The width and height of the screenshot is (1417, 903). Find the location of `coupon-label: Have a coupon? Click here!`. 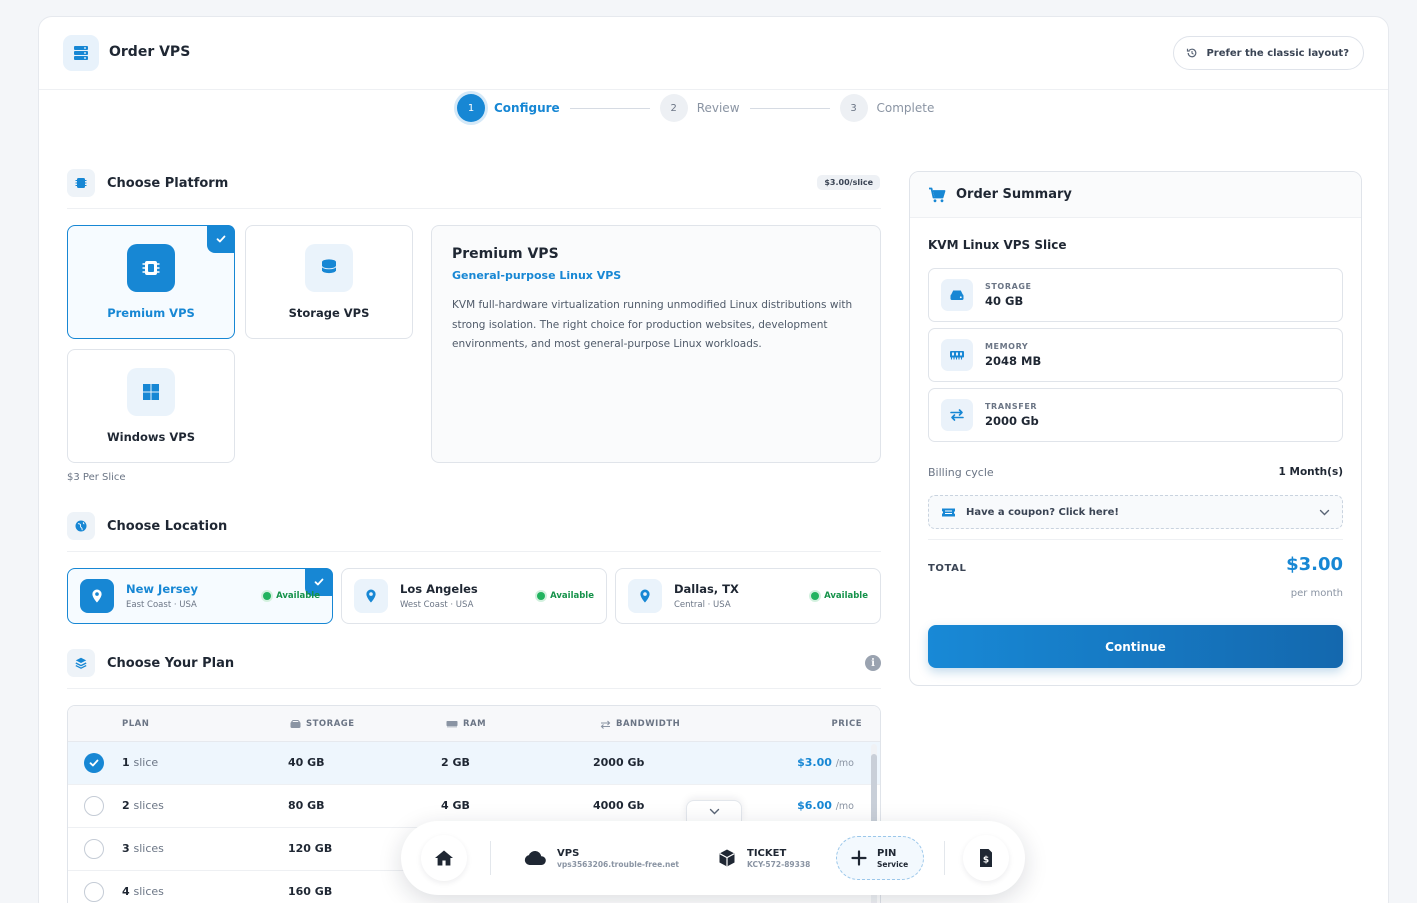

coupon-label: Have a coupon? Click here! is located at coordinates (1042, 512).